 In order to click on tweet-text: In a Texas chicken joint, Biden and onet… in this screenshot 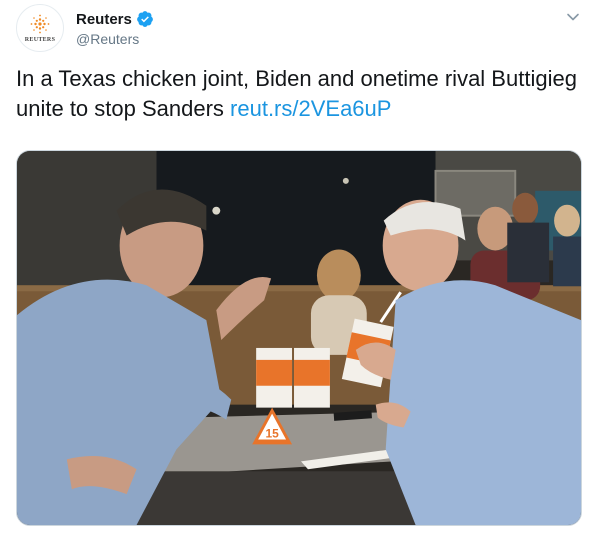, I will do `click(301, 94)`.